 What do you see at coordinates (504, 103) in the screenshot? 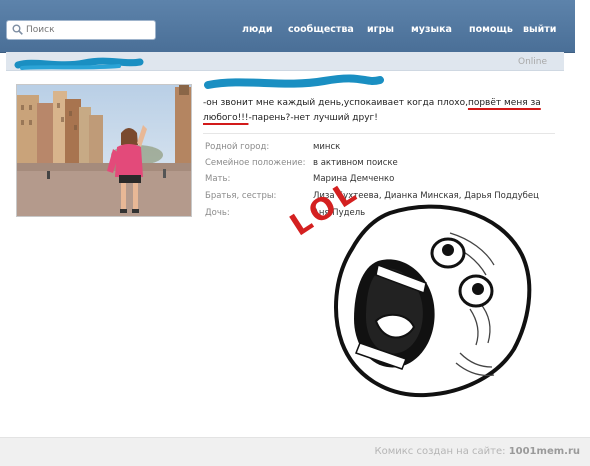
I see `status-highlight-1: порвёт меня за` at bounding box center [504, 103].